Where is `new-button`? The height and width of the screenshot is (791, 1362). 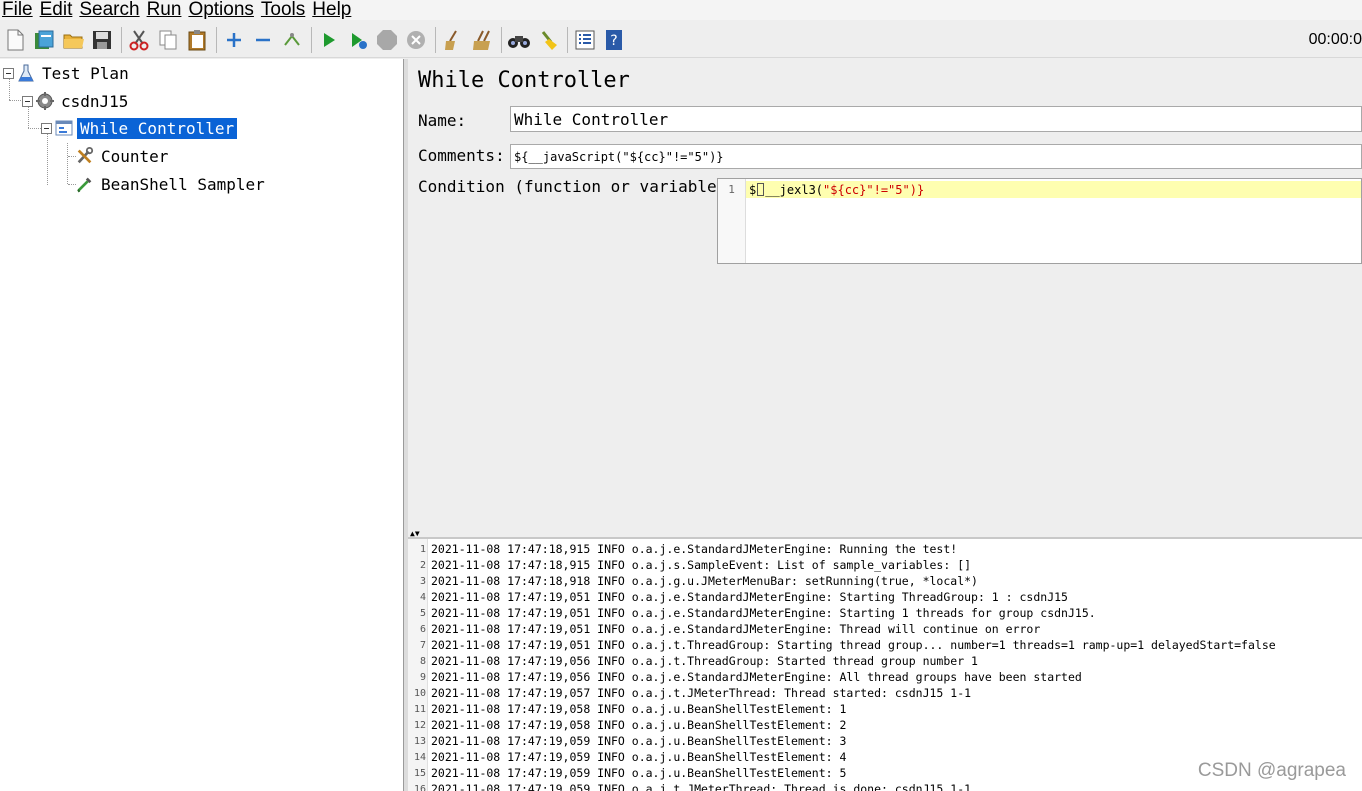
new-button is located at coordinates (15, 40).